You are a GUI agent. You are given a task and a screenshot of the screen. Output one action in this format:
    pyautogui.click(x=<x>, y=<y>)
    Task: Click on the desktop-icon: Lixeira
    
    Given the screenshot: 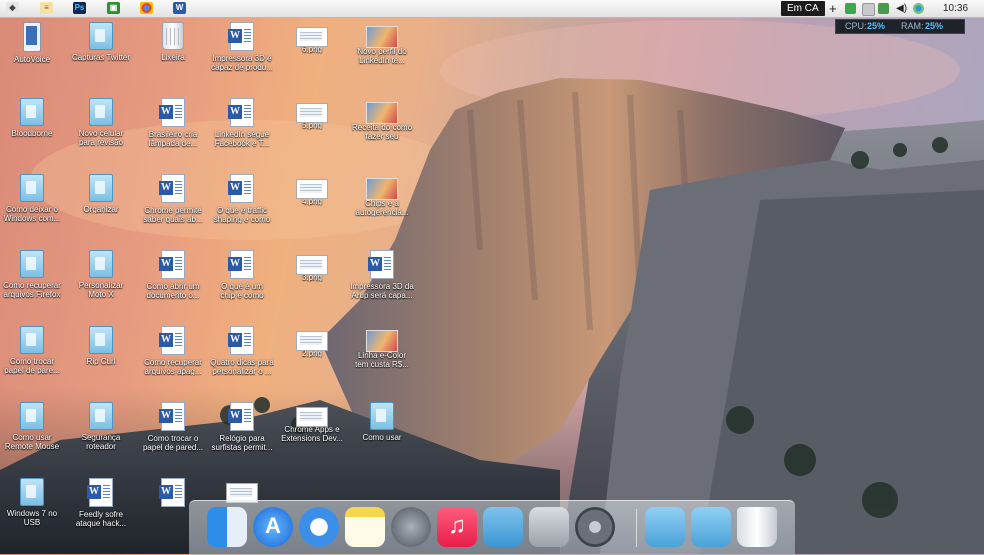 What is the action you would take?
    pyautogui.click(x=173, y=42)
    